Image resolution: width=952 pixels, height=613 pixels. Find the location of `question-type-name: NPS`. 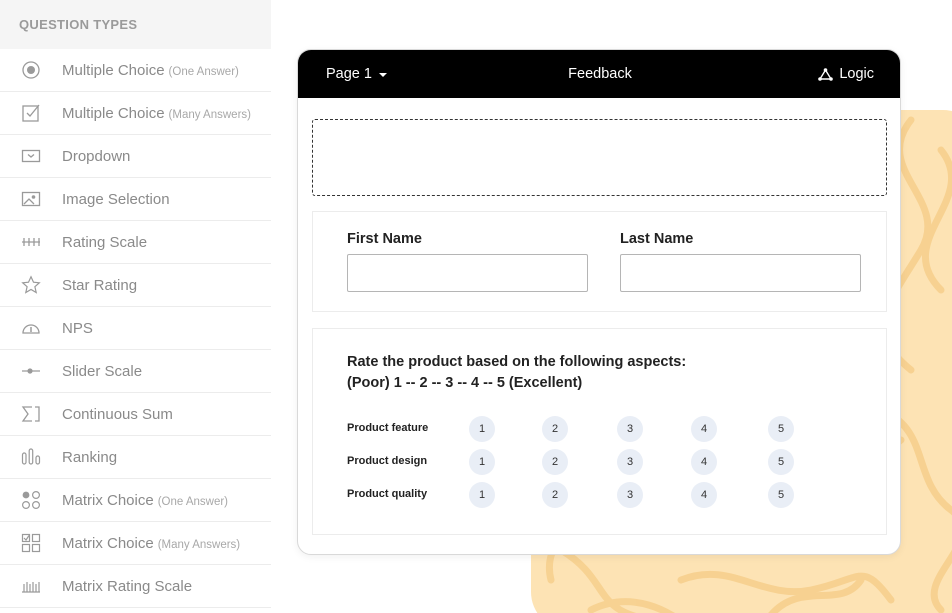

question-type-name: NPS is located at coordinates (77, 328).